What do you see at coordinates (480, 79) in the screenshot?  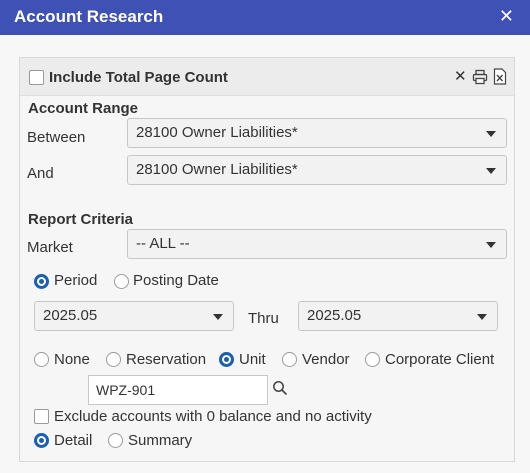 I see `print-icon` at bounding box center [480, 79].